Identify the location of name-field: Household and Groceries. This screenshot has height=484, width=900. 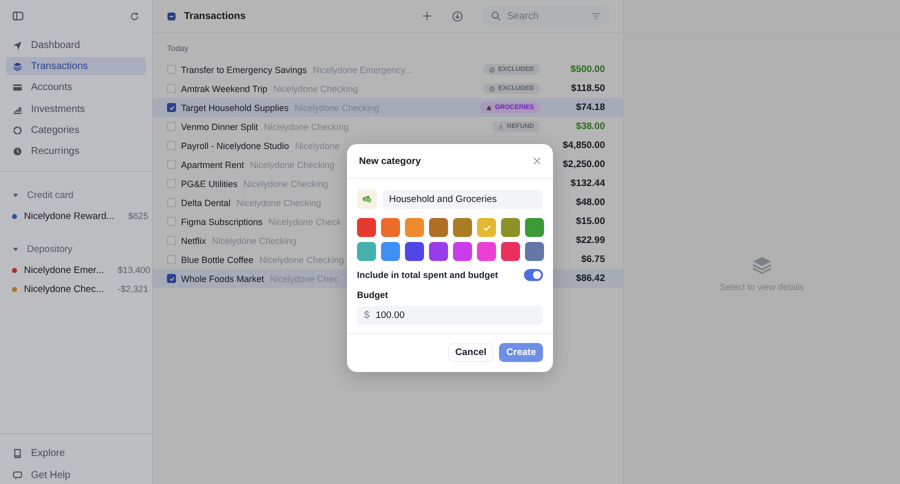
(463, 199).